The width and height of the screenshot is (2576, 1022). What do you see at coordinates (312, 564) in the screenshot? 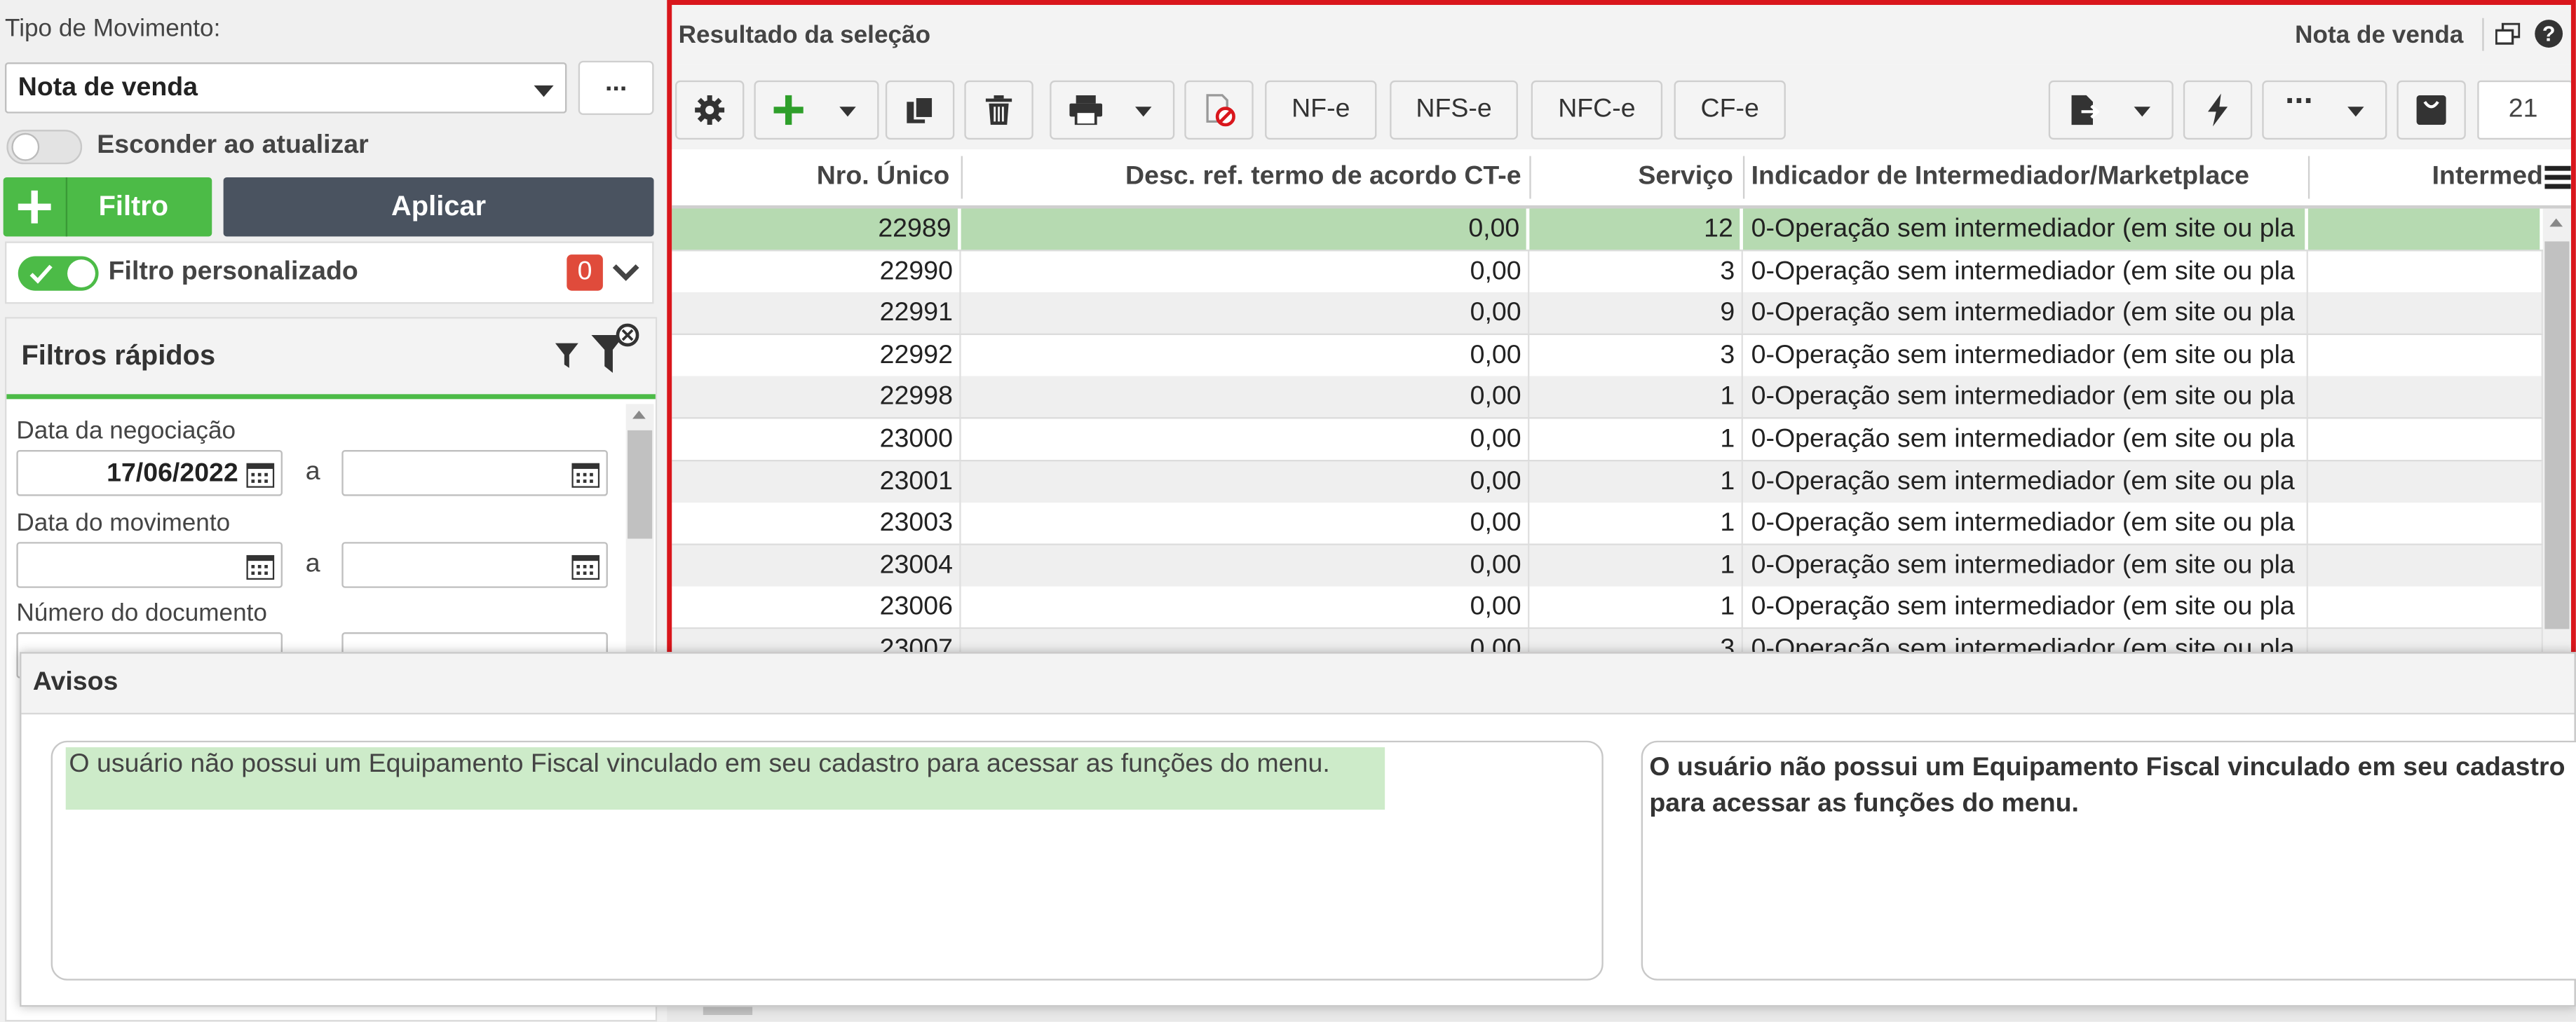
I see `range-separator: a` at bounding box center [312, 564].